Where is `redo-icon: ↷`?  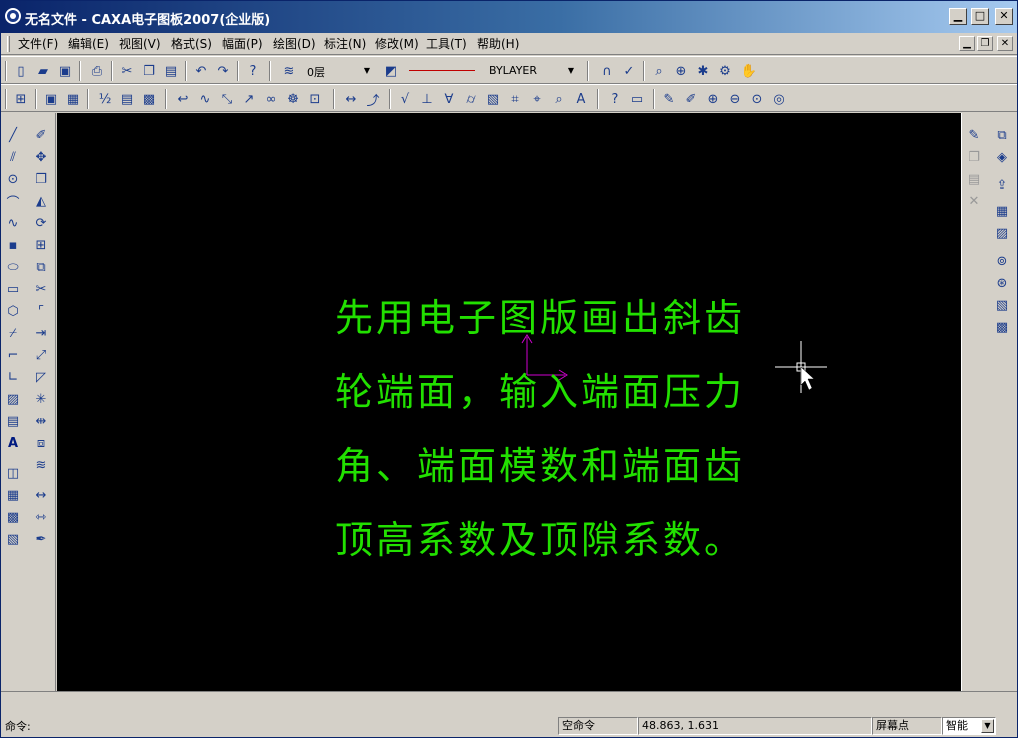
redo-icon: ↷ is located at coordinates (223, 71).